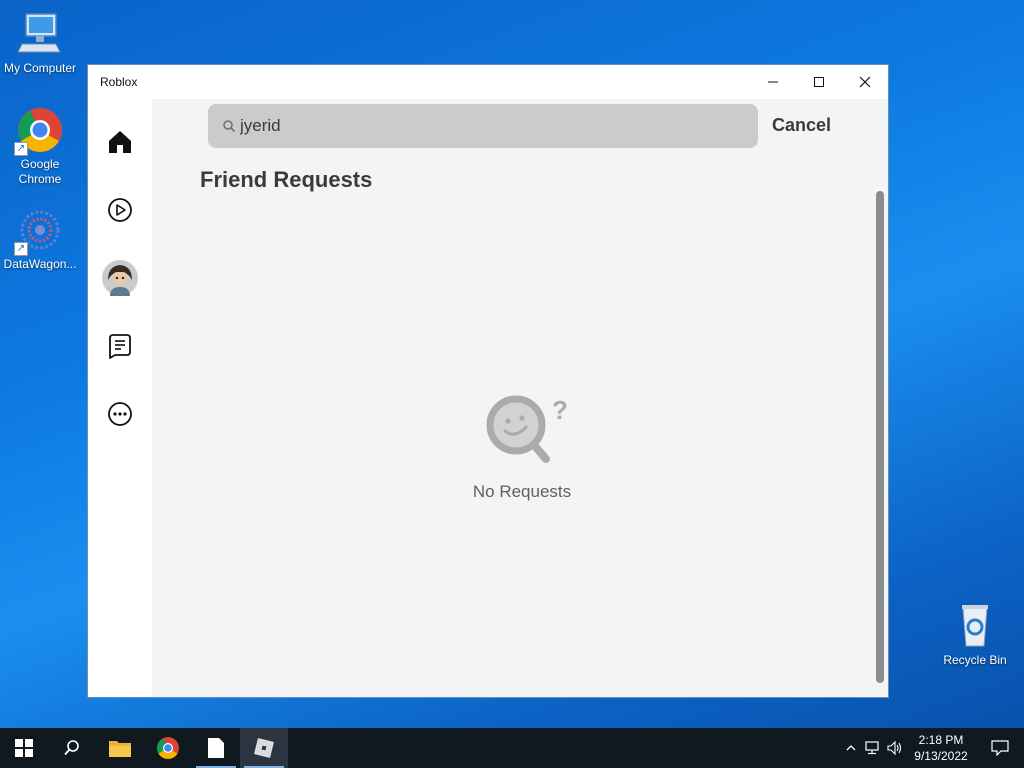  I want to click on speaker-icon, so click(894, 748).